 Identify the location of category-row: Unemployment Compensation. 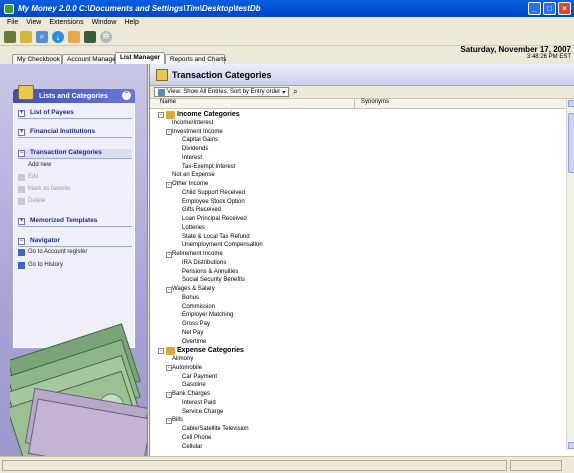
(222, 245).